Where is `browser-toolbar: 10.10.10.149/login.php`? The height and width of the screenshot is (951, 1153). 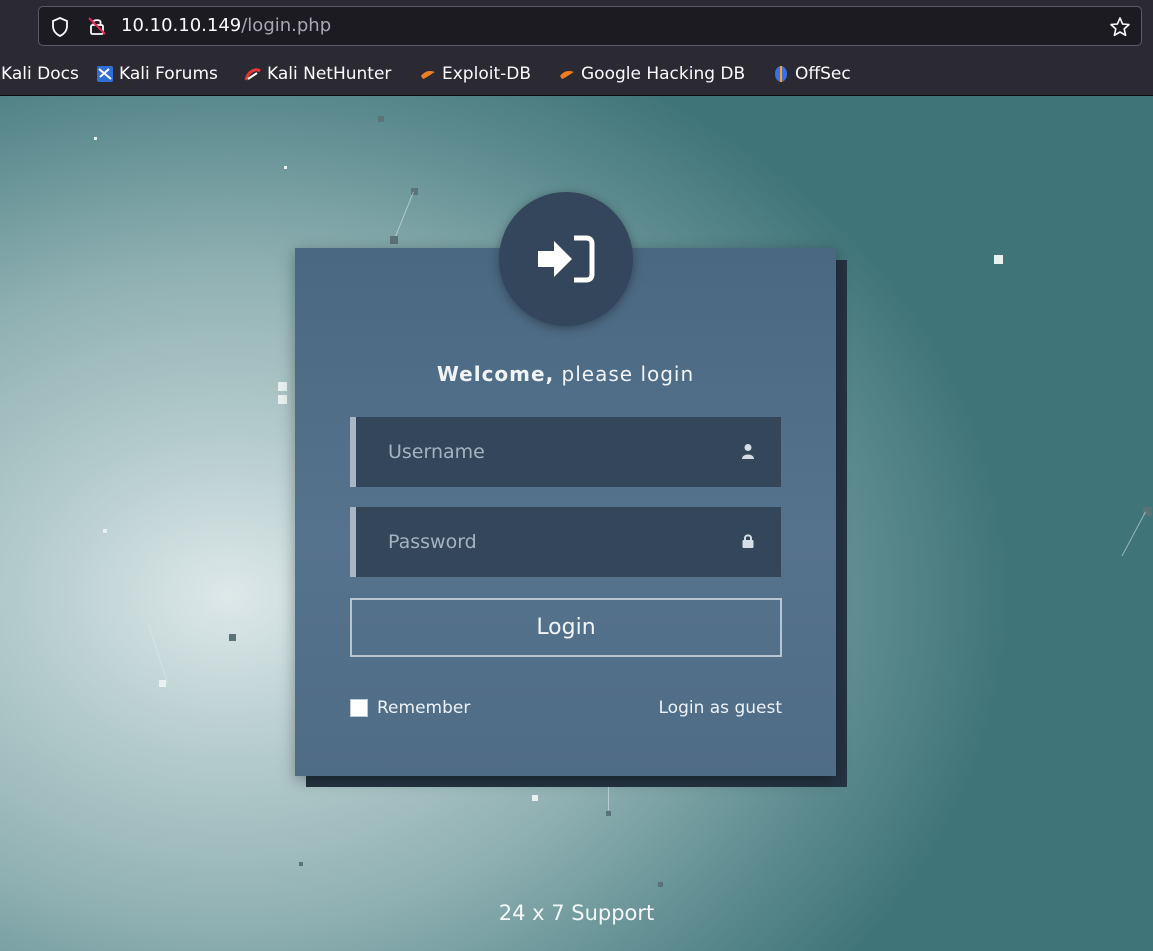 browser-toolbar: 10.10.10.149/login.php is located at coordinates (576, 26).